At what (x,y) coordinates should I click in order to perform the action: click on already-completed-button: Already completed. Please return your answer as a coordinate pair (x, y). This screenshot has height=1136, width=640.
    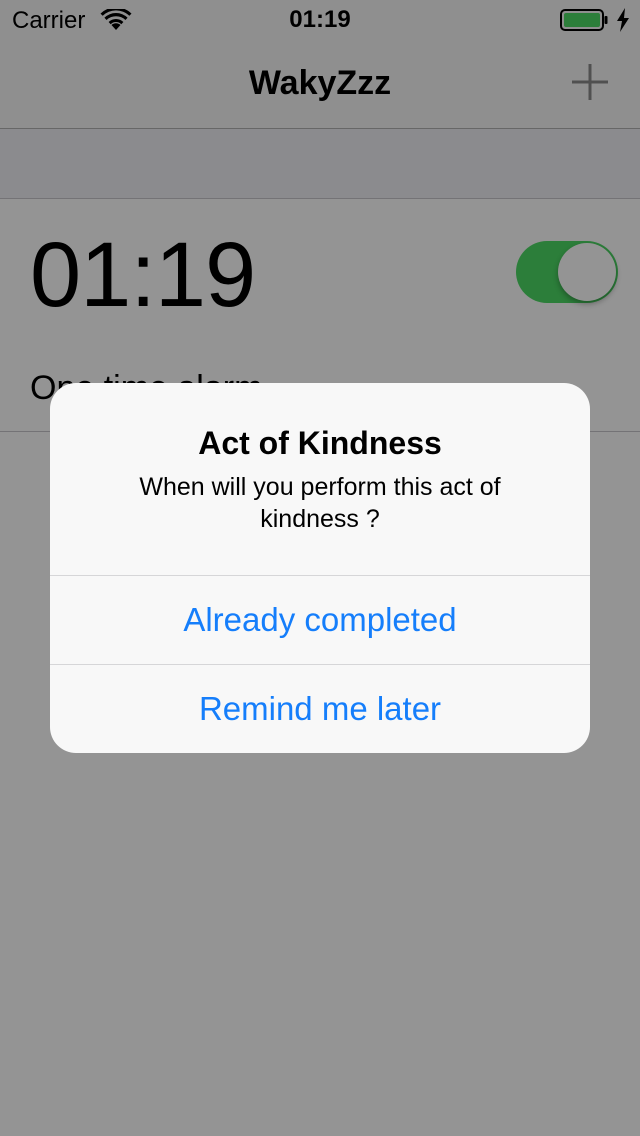
    Looking at the image, I should click on (320, 619).